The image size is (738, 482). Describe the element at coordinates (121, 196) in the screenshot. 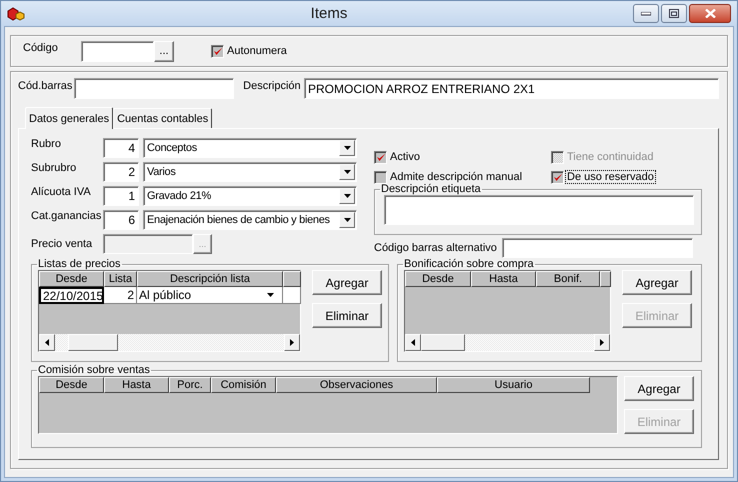

I see `input-field: 1` at that location.